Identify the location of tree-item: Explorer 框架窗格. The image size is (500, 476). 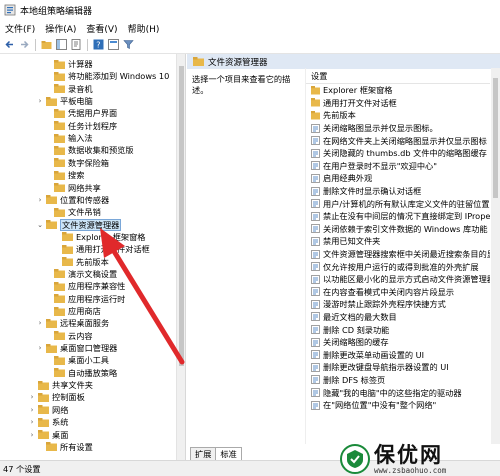
(98, 237).